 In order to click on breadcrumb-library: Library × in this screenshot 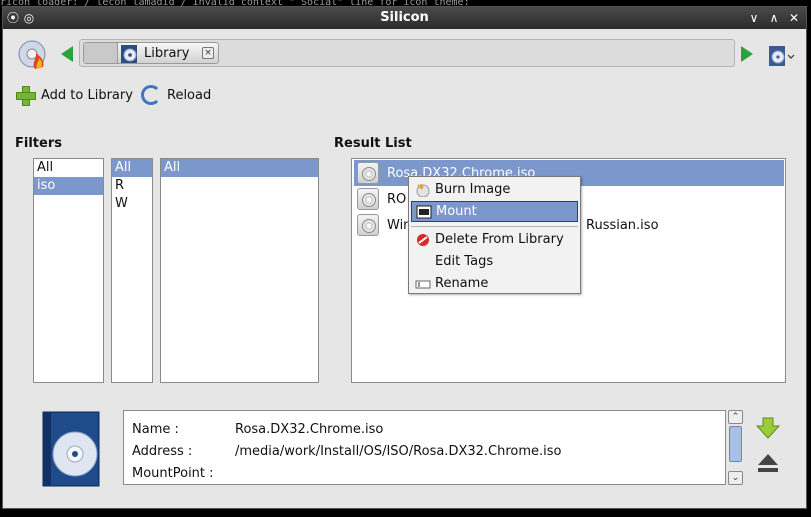, I will do `click(151, 53)`.